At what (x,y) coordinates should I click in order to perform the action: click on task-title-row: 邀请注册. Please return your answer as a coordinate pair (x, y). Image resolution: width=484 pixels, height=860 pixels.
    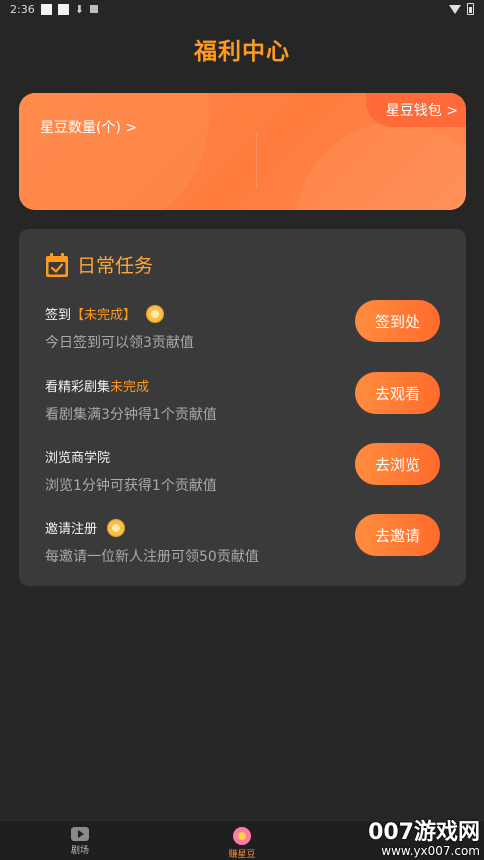
    Looking at the image, I should click on (85, 527).